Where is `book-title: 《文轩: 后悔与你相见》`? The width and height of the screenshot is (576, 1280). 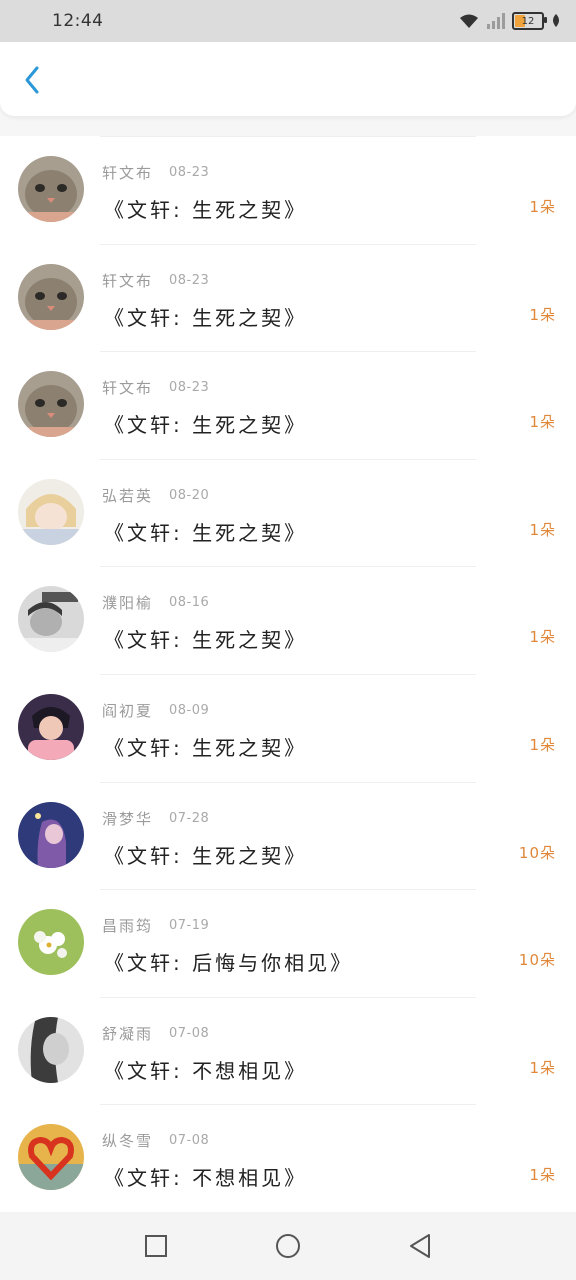
book-title: 《文轩: 后悔与你相见》 is located at coordinates (229, 963).